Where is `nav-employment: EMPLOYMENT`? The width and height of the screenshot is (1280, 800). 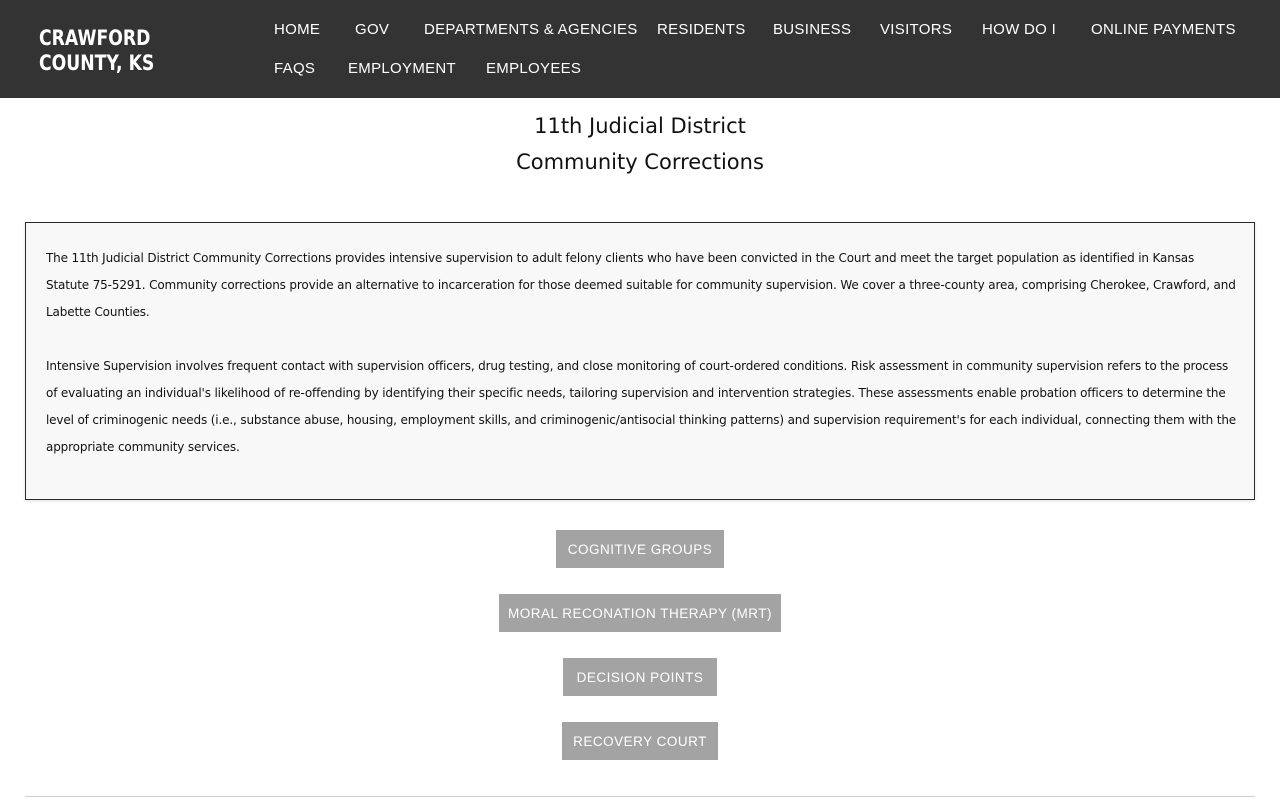 nav-employment: EMPLOYMENT is located at coordinates (402, 68).